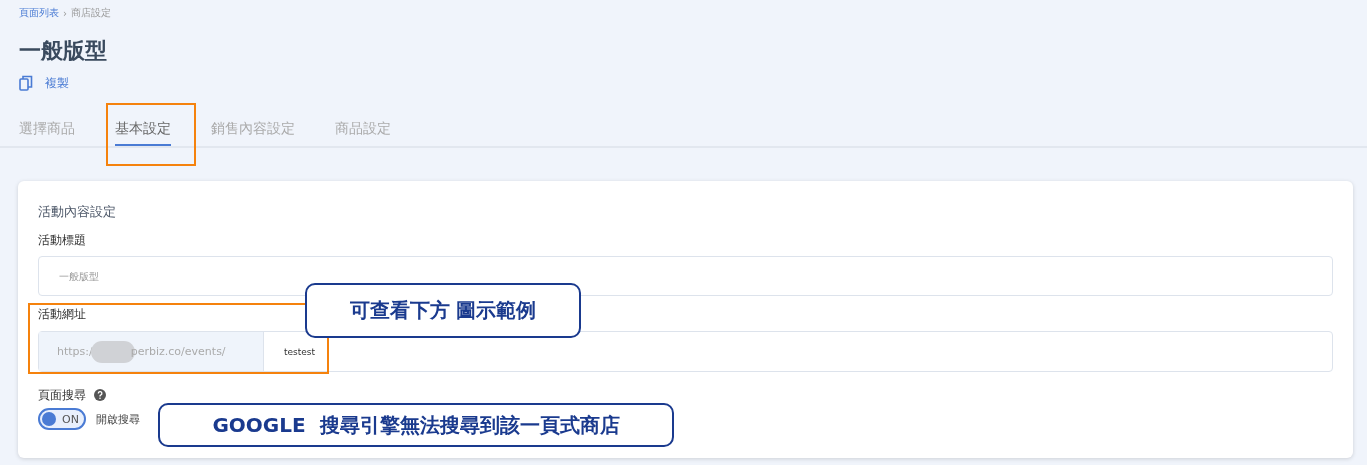 Image resolution: width=1367 pixels, height=465 pixels. I want to click on copy-link: 複製, so click(57, 83).